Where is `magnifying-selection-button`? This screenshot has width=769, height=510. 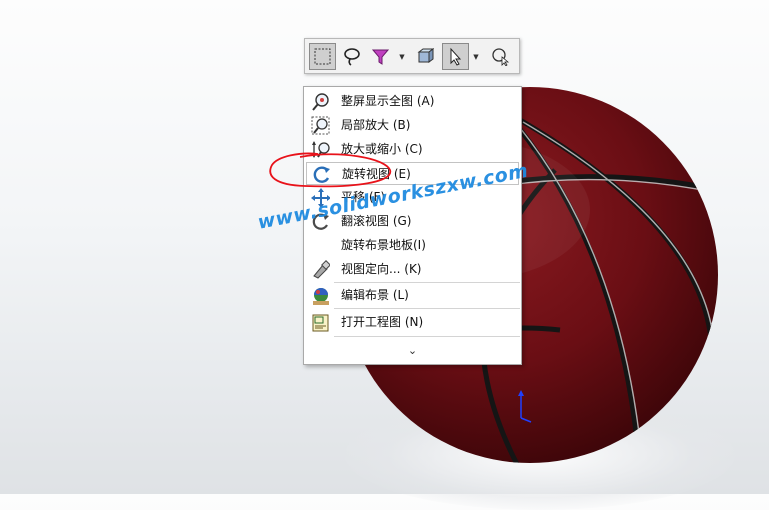 magnifying-selection-button is located at coordinates (500, 56).